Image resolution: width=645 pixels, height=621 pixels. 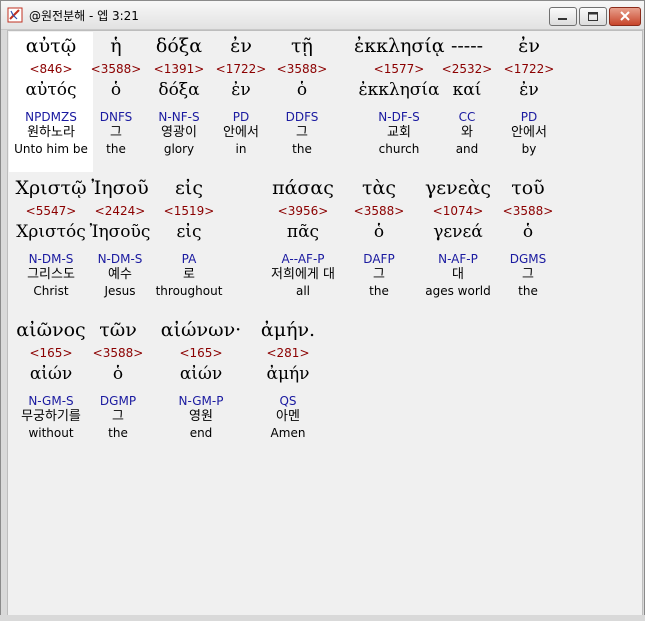 What do you see at coordinates (189, 274) in the screenshot?
I see `korean-gloss: 로` at bounding box center [189, 274].